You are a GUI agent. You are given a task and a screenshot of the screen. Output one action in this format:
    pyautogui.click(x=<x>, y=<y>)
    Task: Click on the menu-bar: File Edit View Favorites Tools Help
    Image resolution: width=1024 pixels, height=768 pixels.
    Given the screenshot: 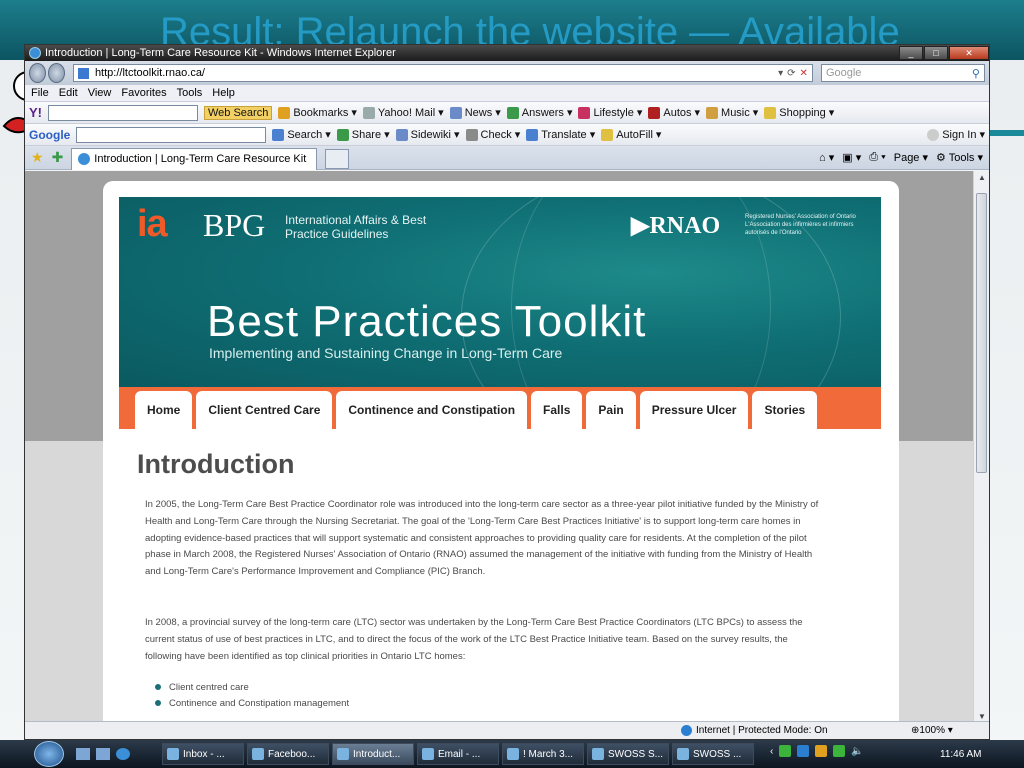 What is the action you would take?
    pyautogui.click(x=507, y=93)
    